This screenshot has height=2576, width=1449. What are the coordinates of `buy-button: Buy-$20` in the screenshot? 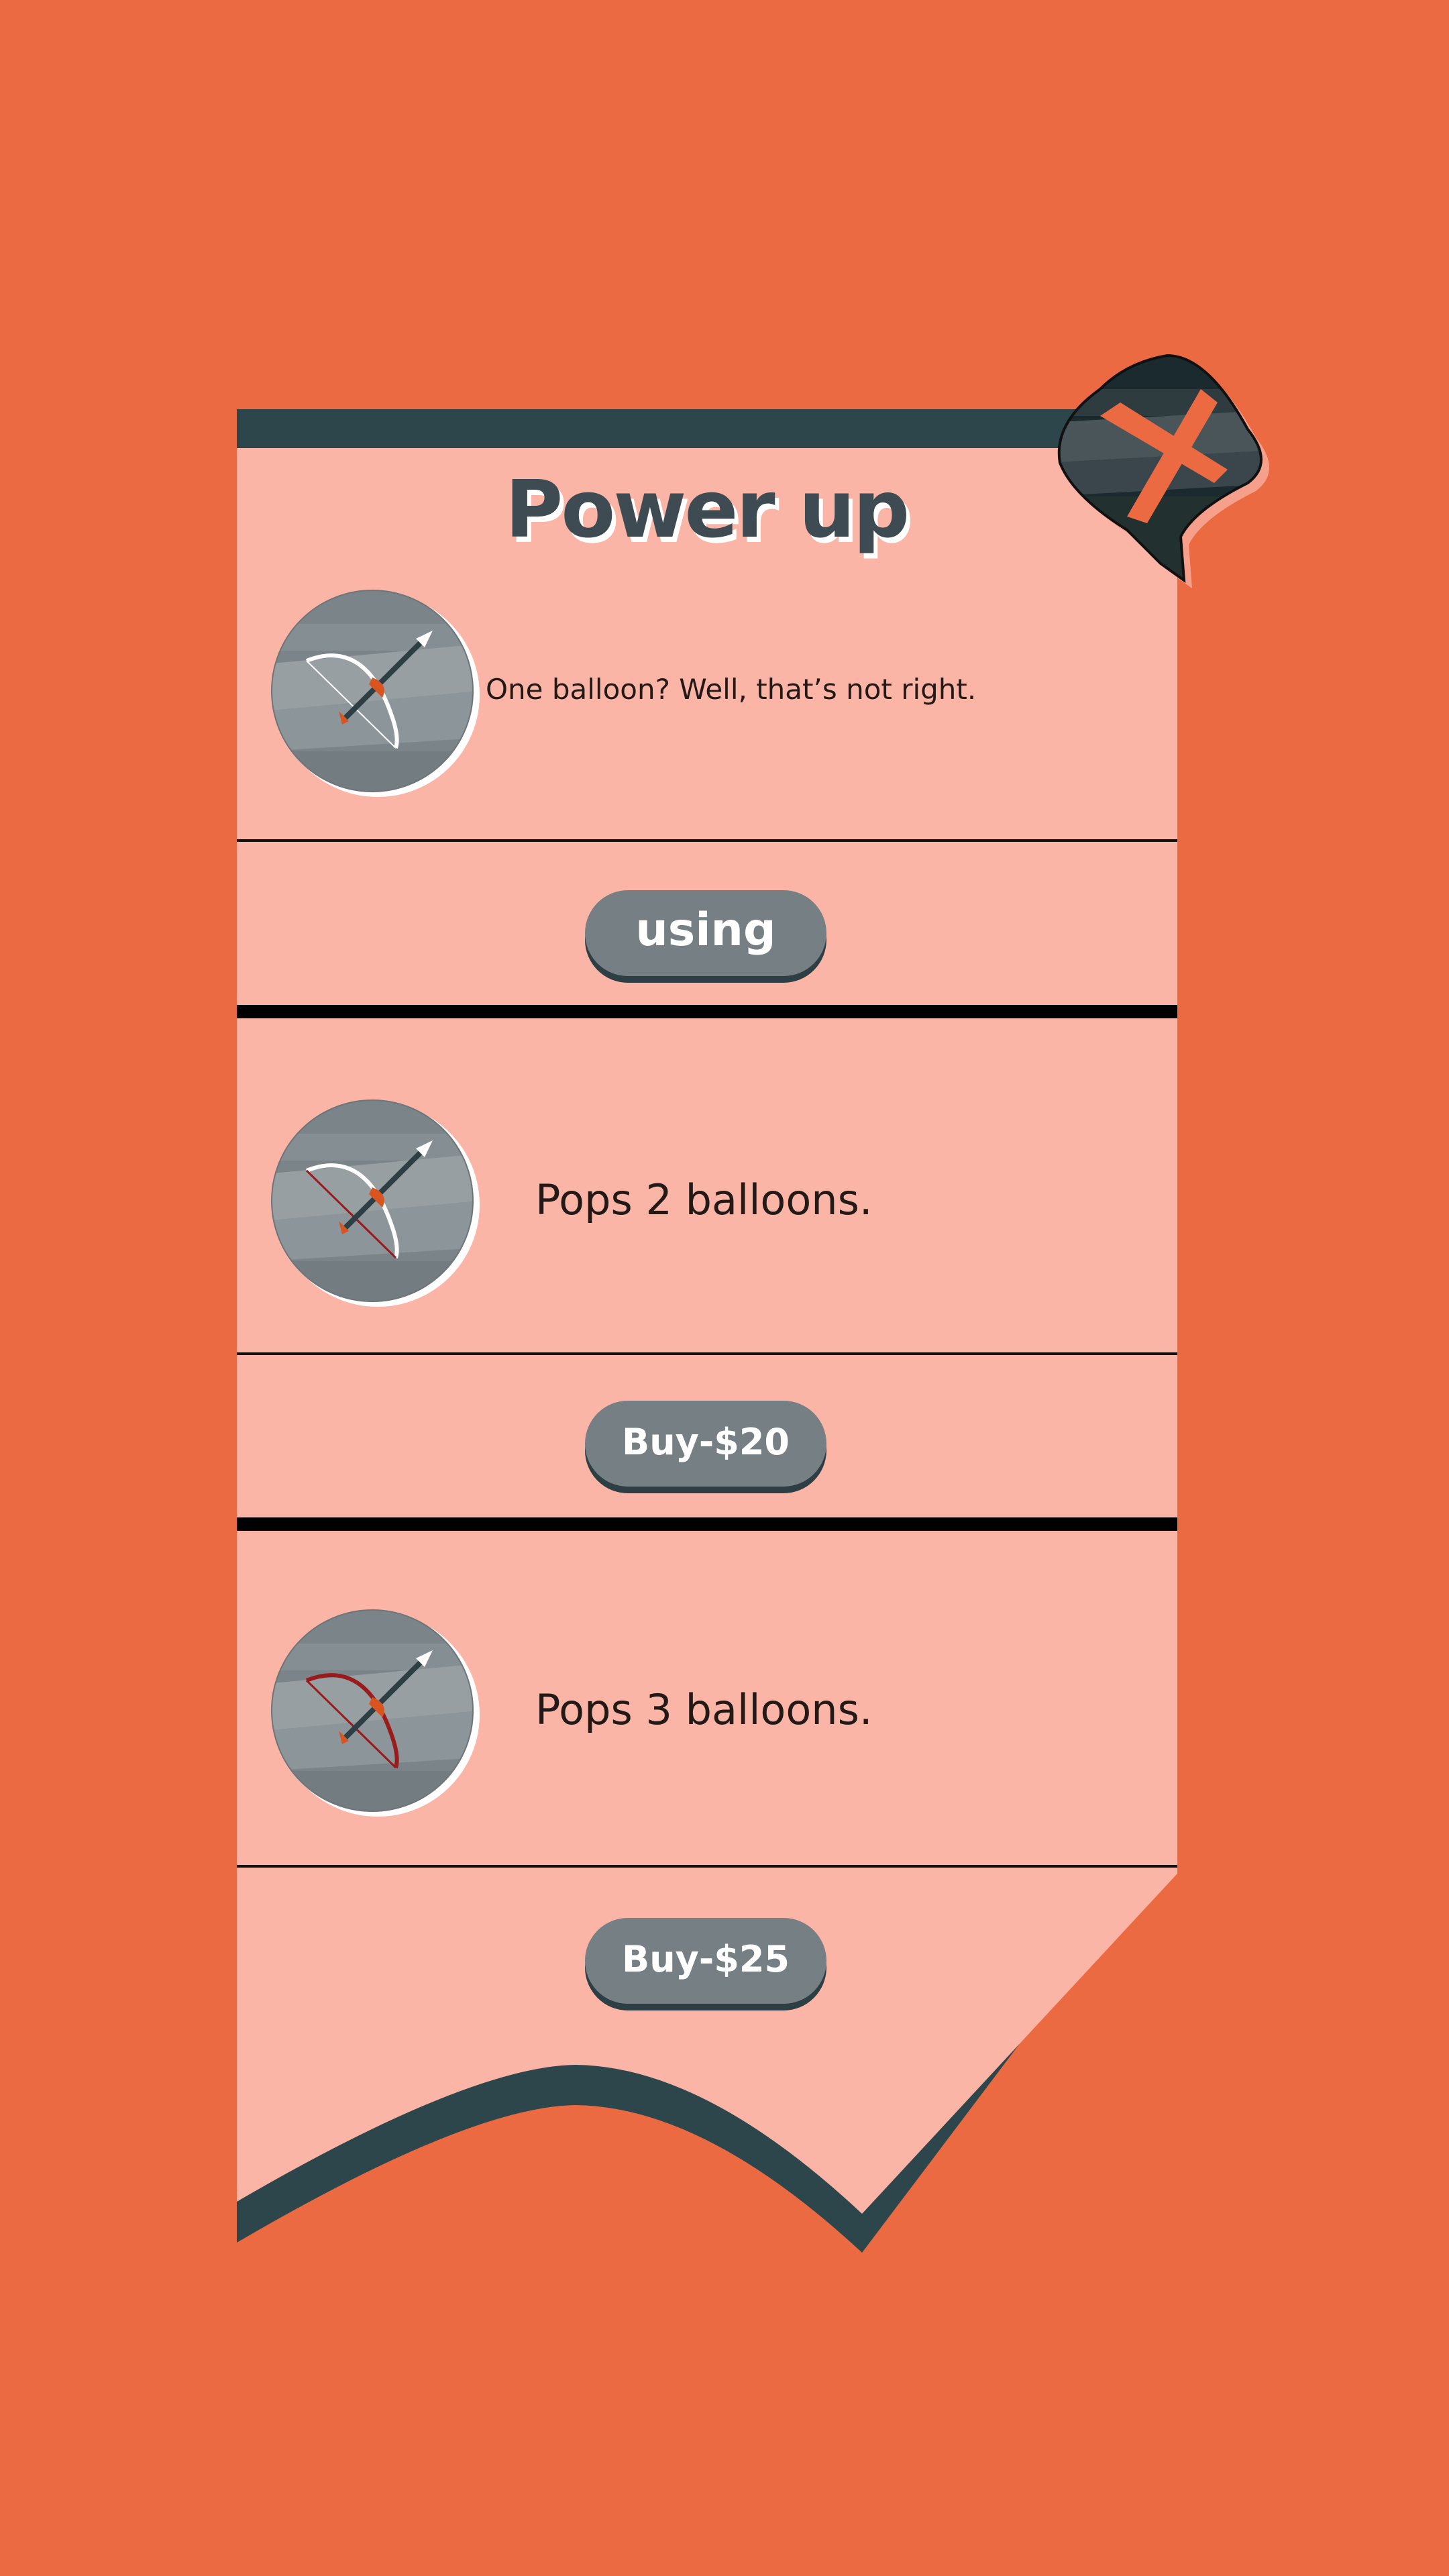 It's located at (705, 1444).